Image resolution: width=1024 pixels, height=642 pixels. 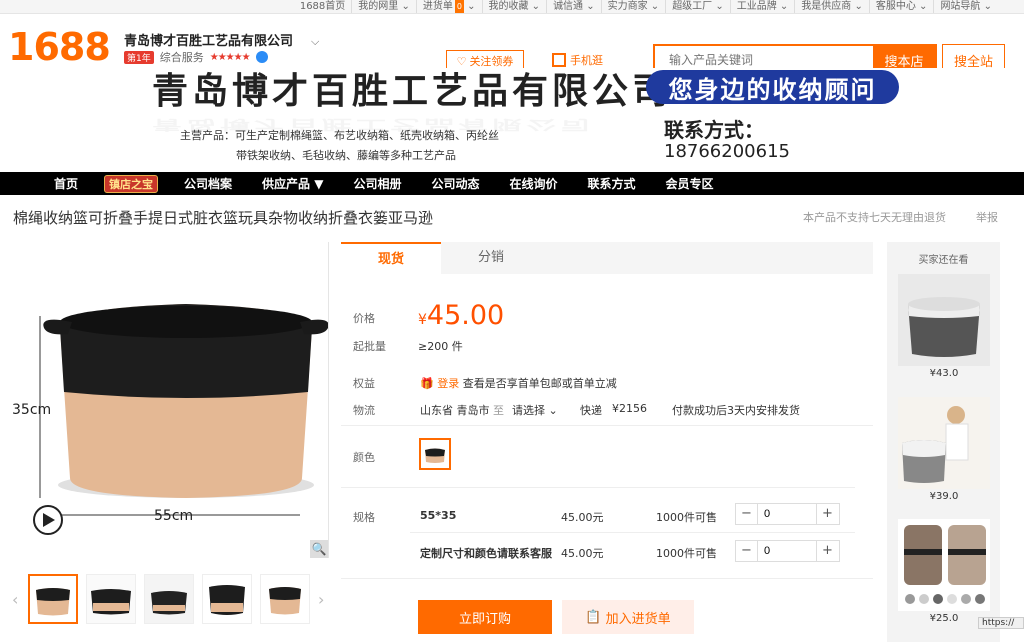 I want to click on top-link-service: 客服中心 ⌄, so click(x=901, y=6).